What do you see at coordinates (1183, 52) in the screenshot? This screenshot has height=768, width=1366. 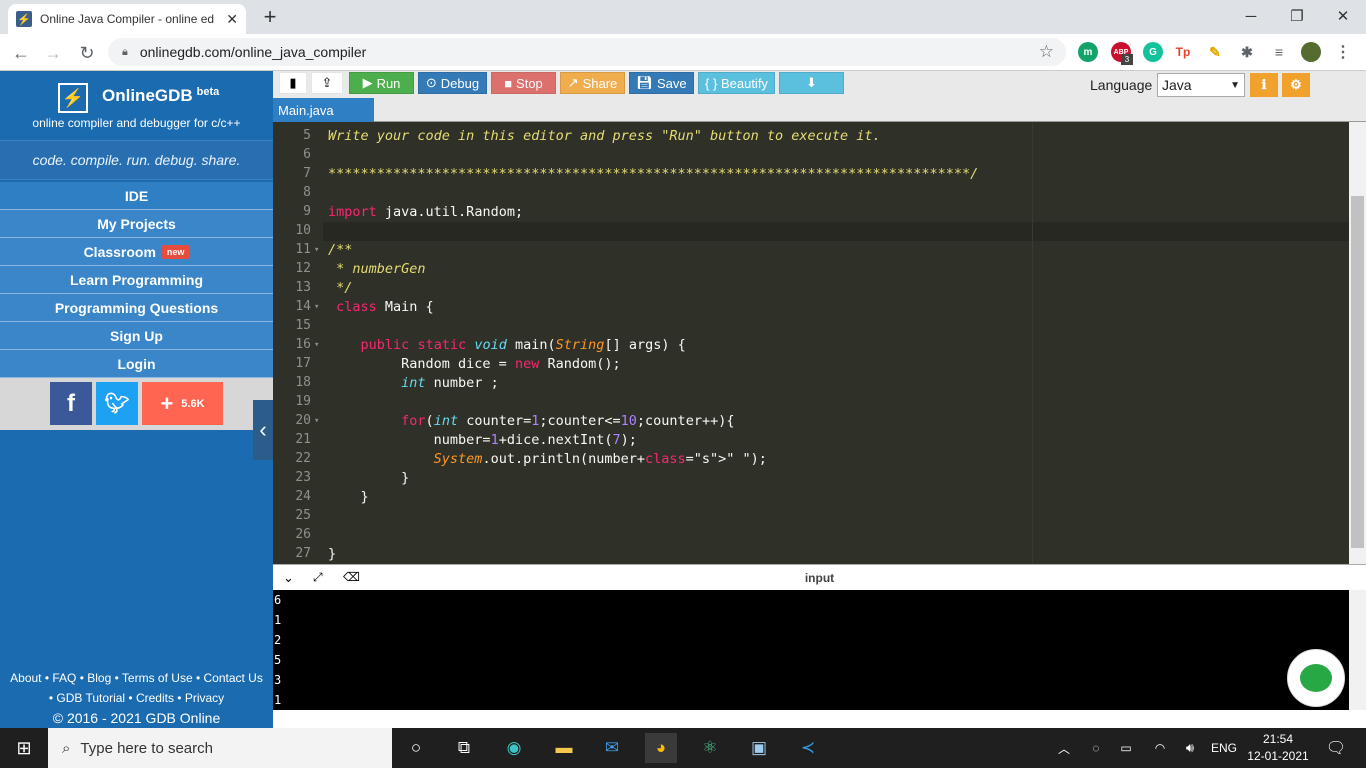 I see `extension-tp-icon: Tp` at bounding box center [1183, 52].